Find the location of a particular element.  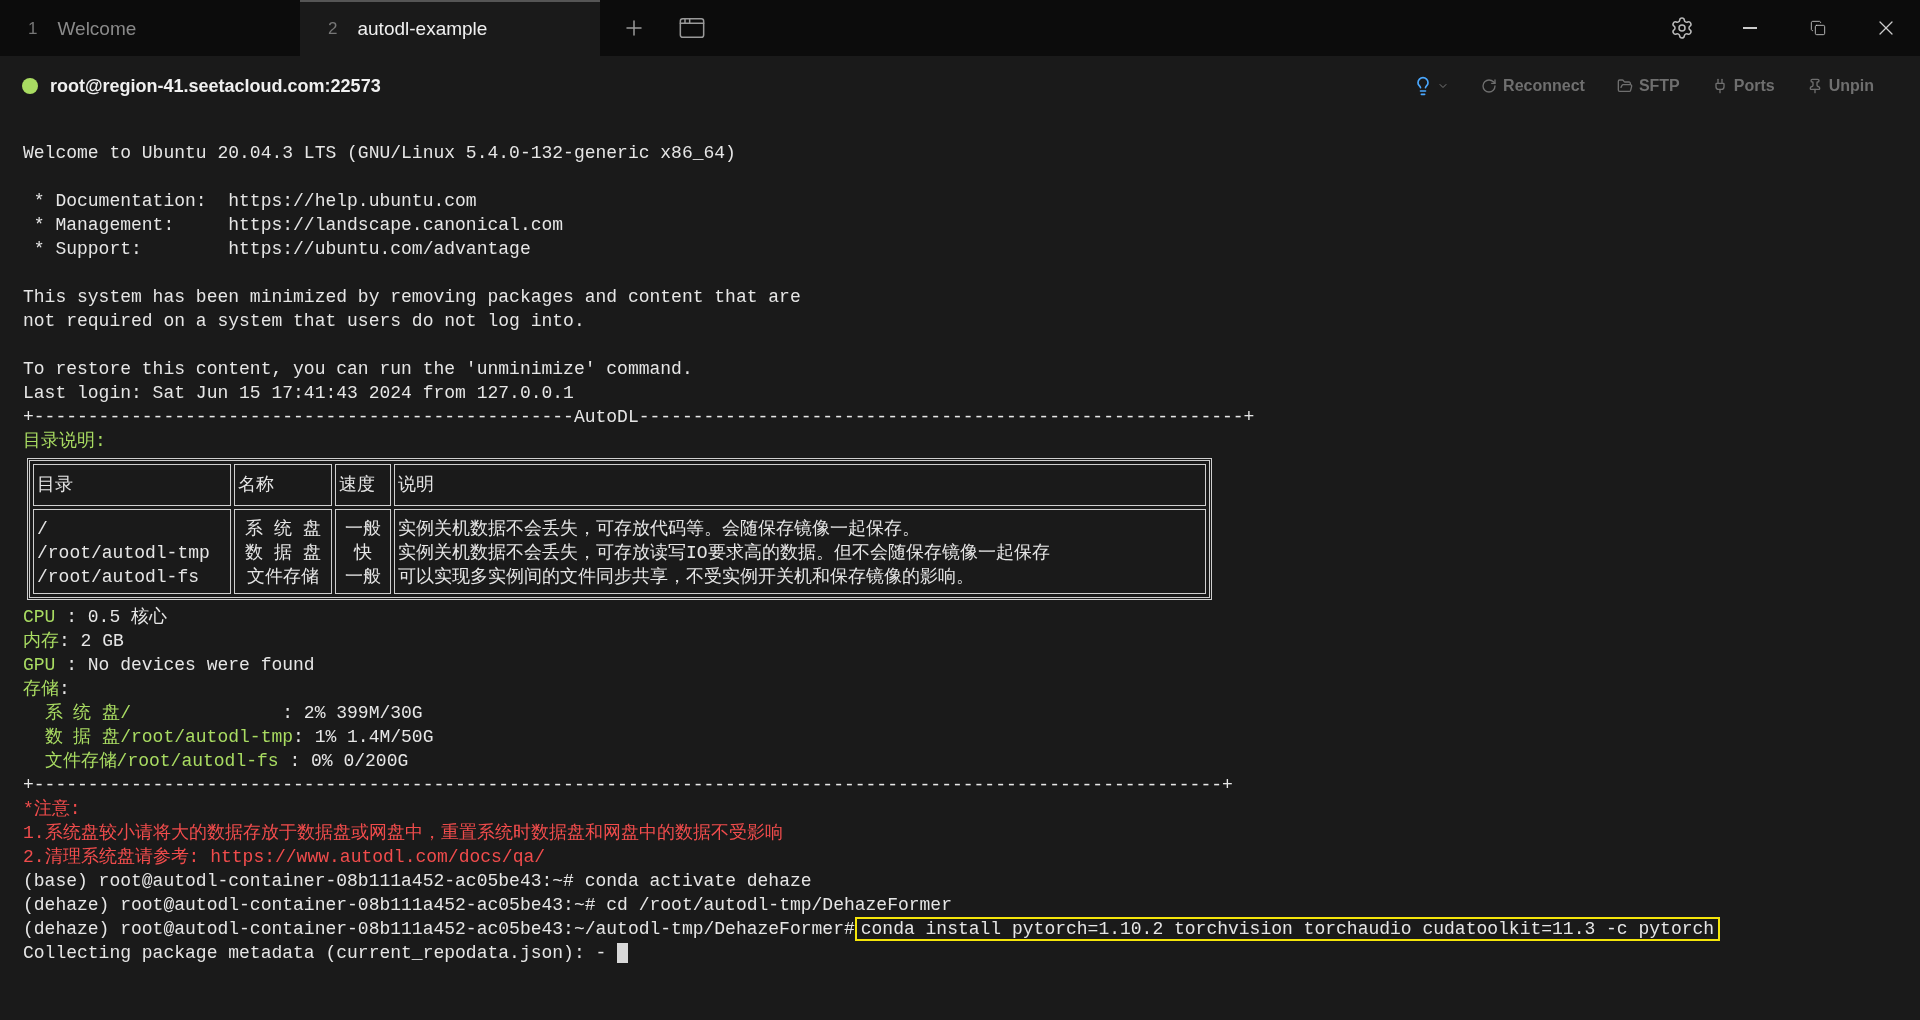

stat-value: : is located at coordinates (64, 689).